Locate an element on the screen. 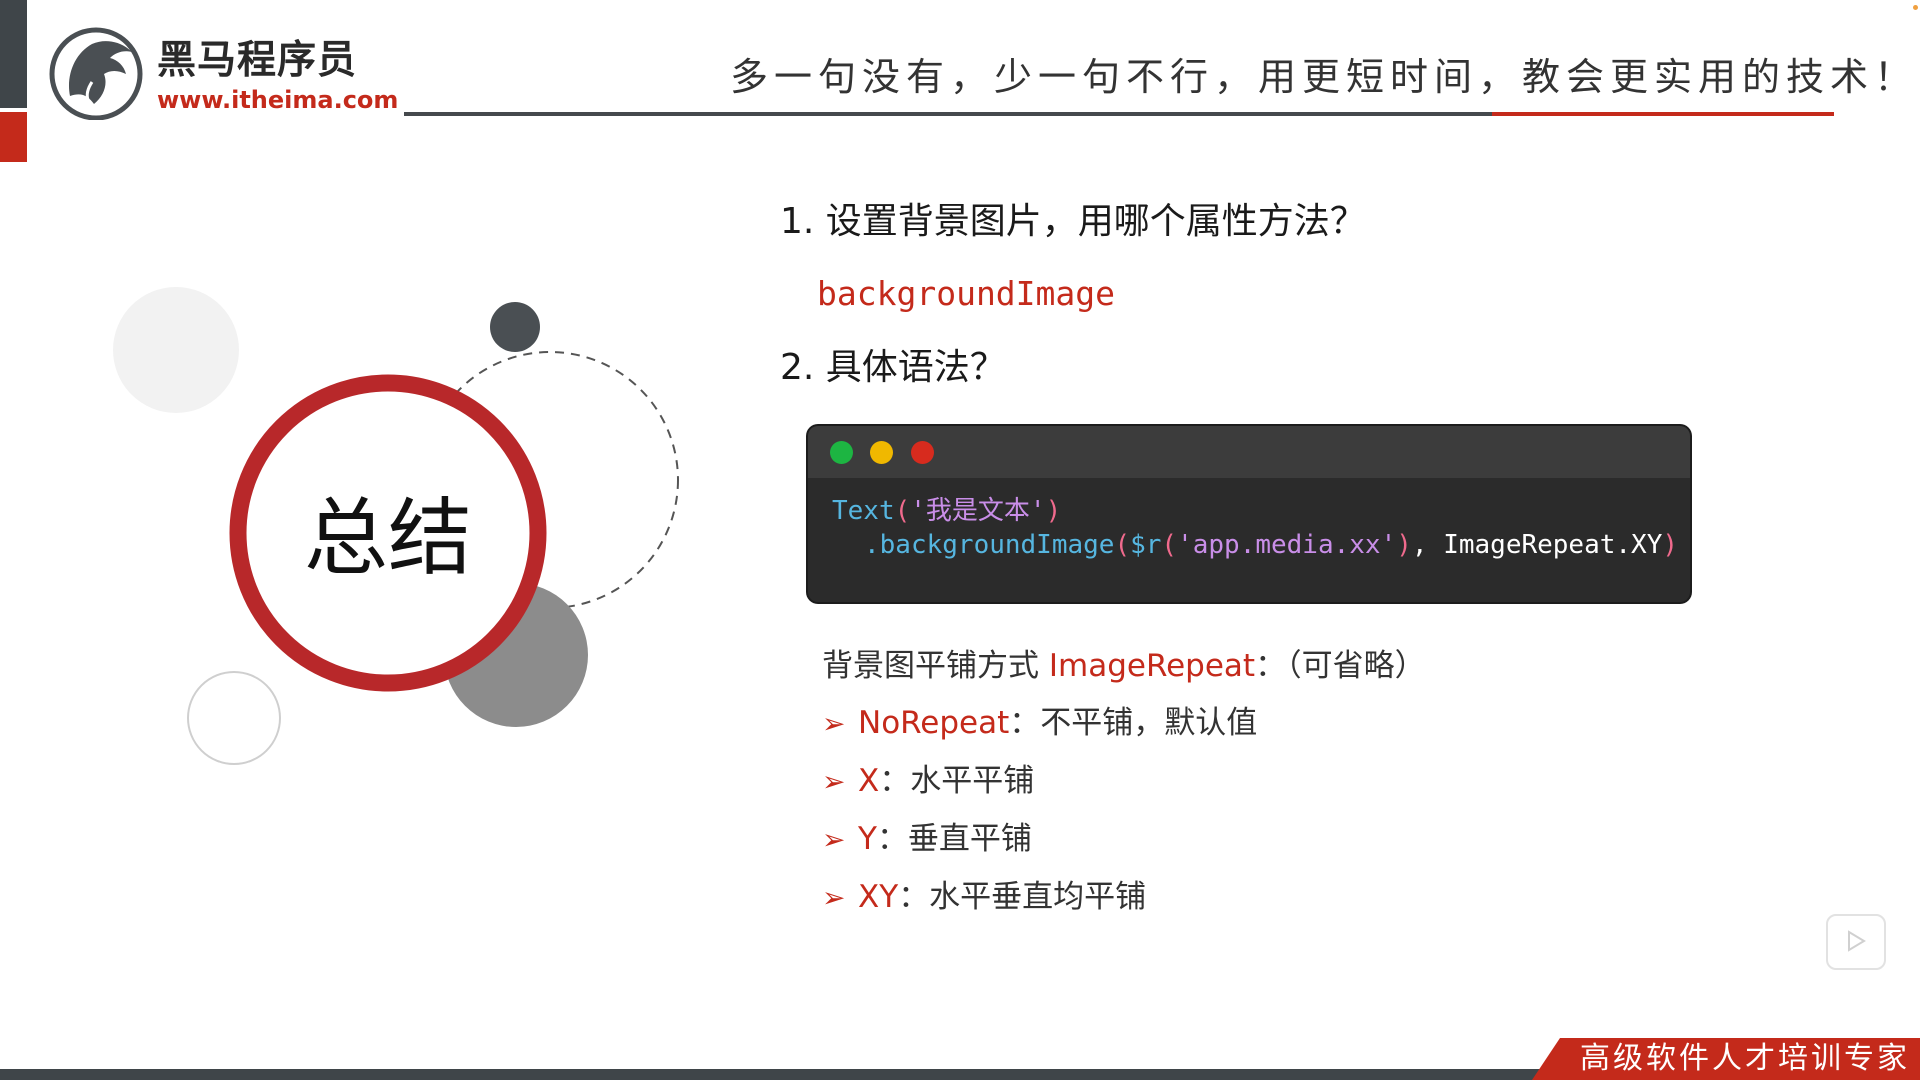 The width and height of the screenshot is (1920, 1080). yellow-dot-icon is located at coordinates (881, 452).